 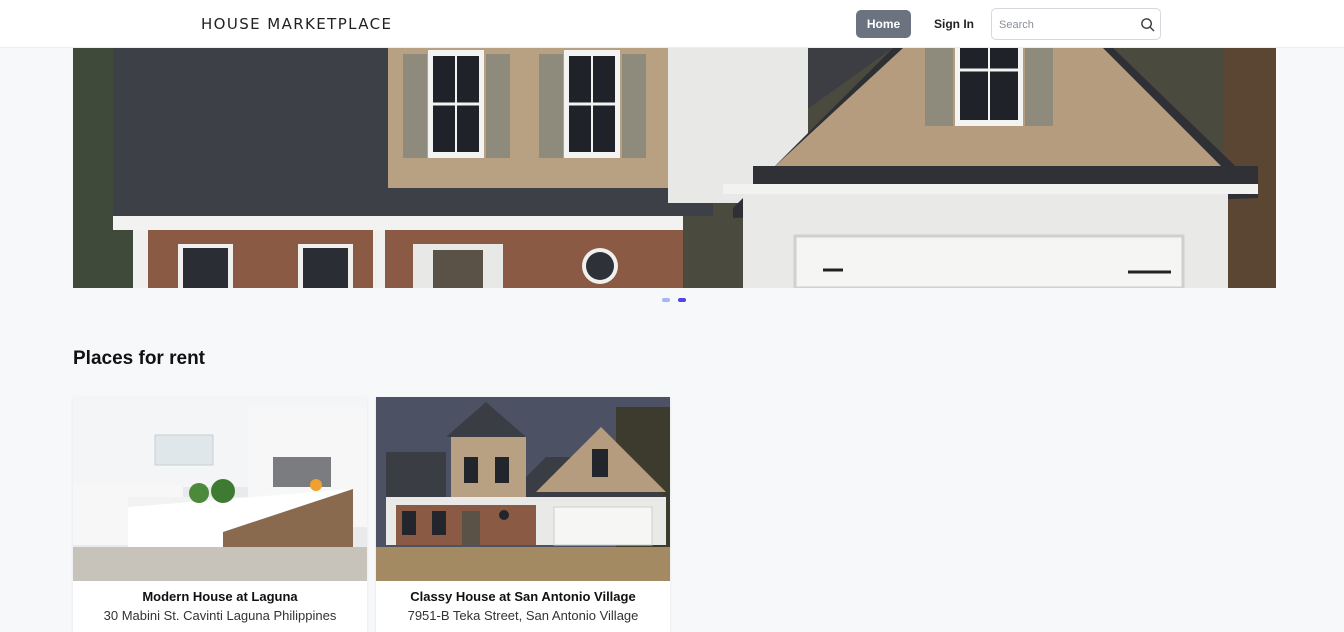 What do you see at coordinates (220, 489) in the screenshot?
I see `listing-image-kitchen` at bounding box center [220, 489].